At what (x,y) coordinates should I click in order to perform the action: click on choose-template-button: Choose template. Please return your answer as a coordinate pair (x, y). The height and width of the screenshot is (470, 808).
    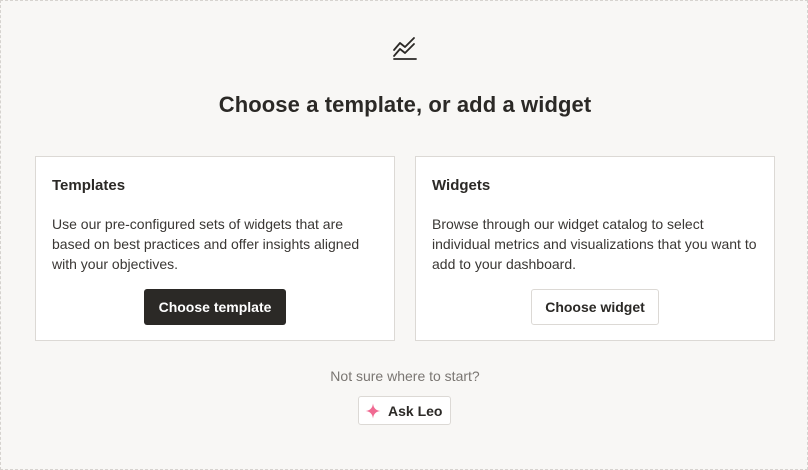
    Looking at the image, I should click on (215, 307).